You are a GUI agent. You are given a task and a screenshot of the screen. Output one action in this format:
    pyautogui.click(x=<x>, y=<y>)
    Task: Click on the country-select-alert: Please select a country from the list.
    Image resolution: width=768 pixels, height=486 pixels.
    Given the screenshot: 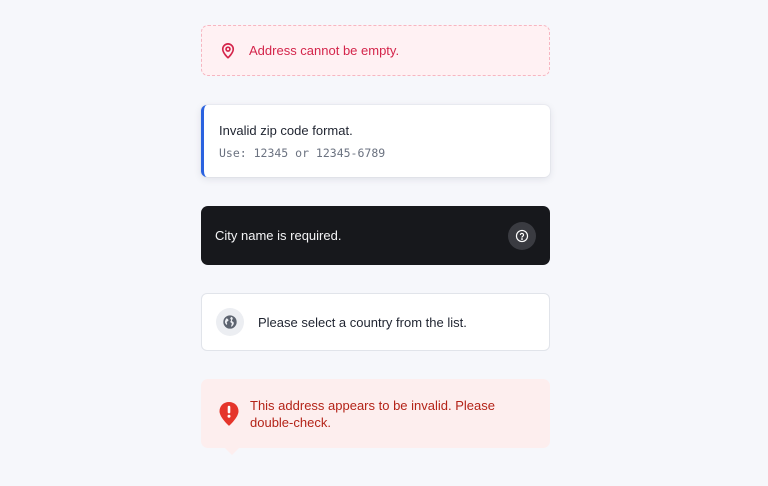 What is the action you would take?
    pyautogui.click(x=375, y=322)
    